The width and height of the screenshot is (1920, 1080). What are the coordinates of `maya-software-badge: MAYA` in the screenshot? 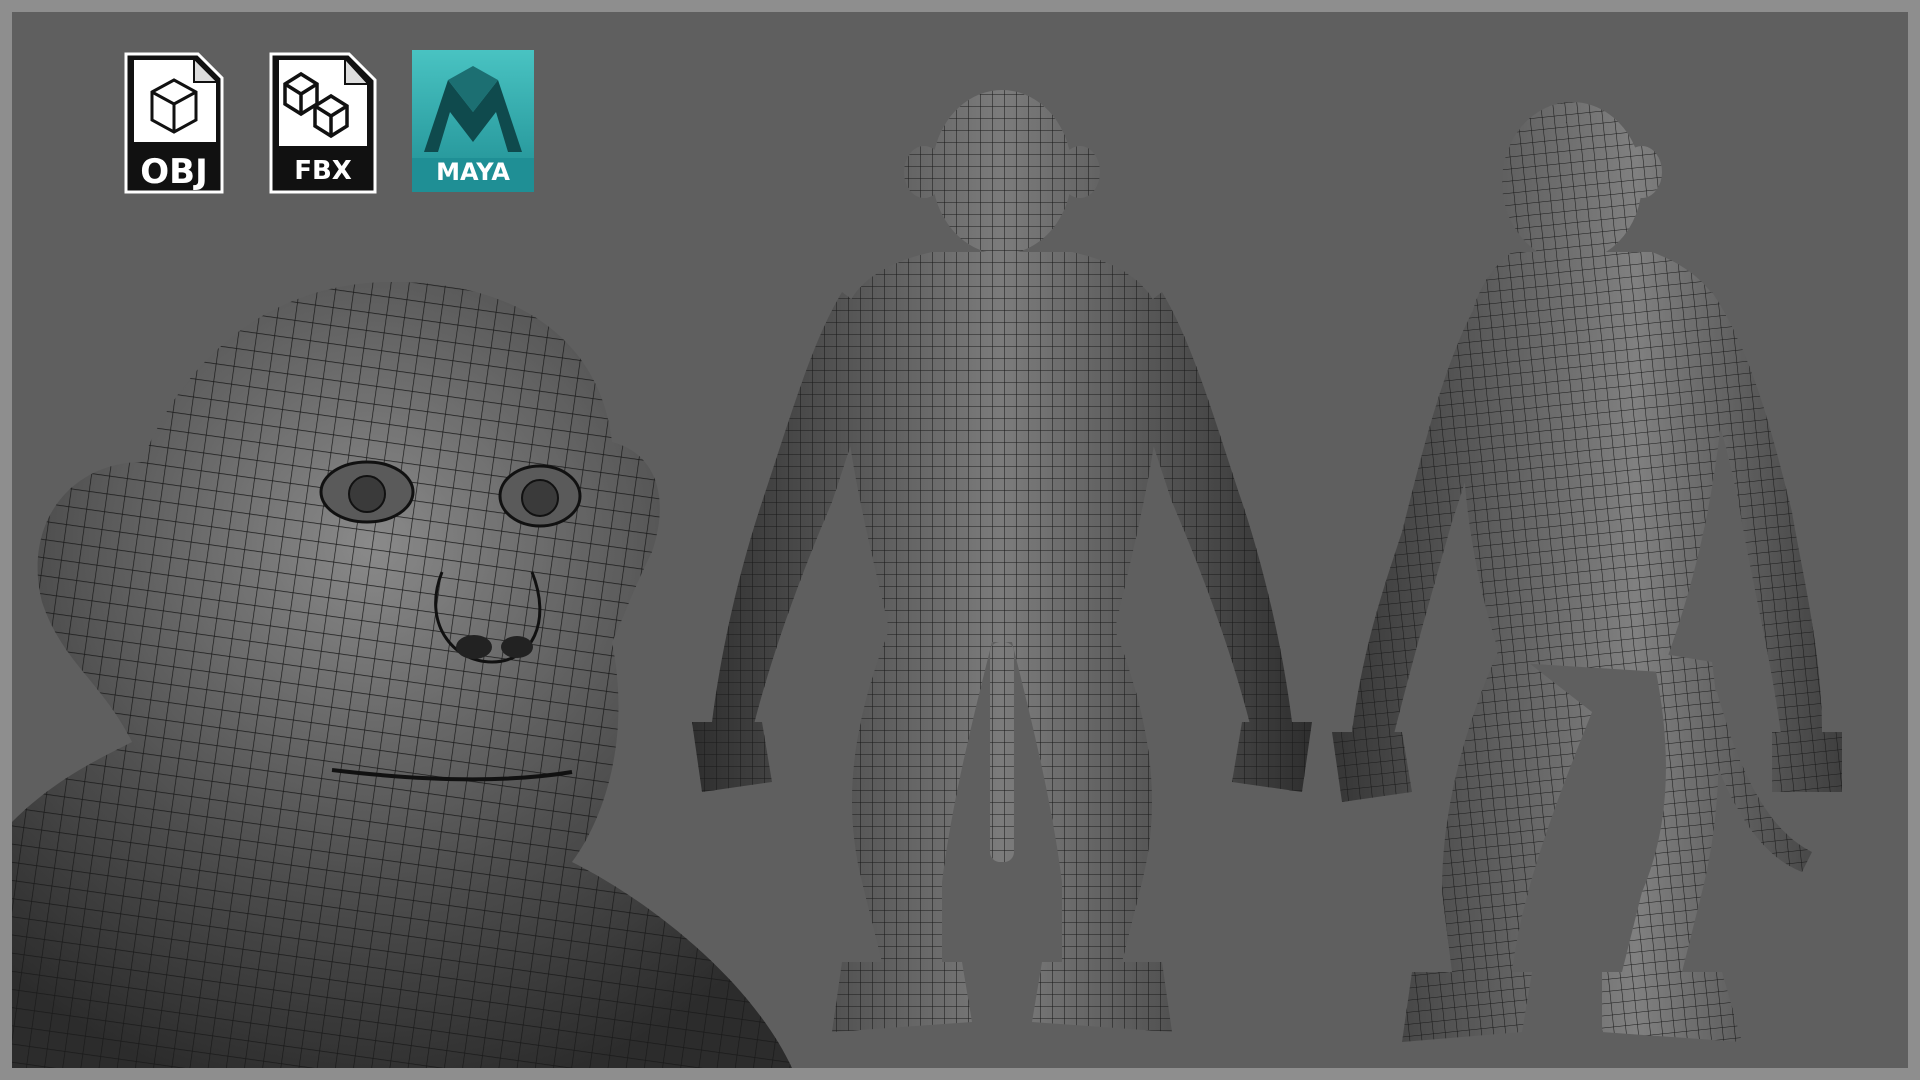 It's located at (473, 121).